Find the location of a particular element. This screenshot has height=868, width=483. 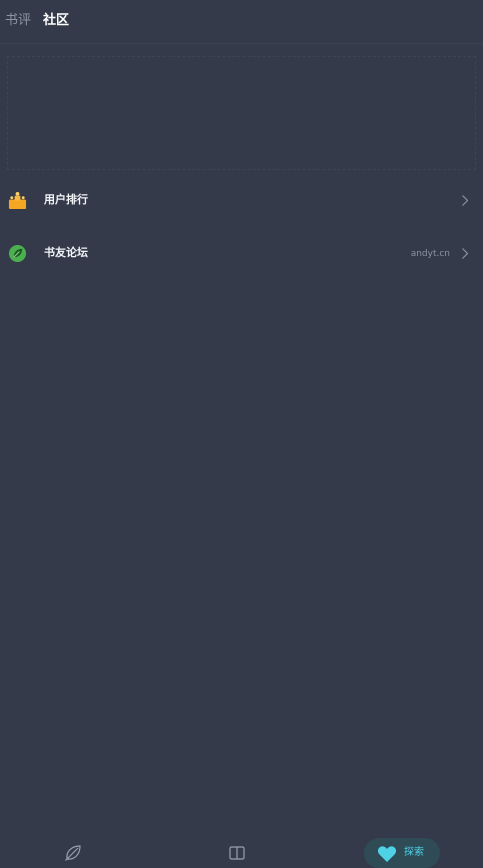

list-item-book-forum: 书友论坛 andyt.cn is located at coordinates (241, 254).